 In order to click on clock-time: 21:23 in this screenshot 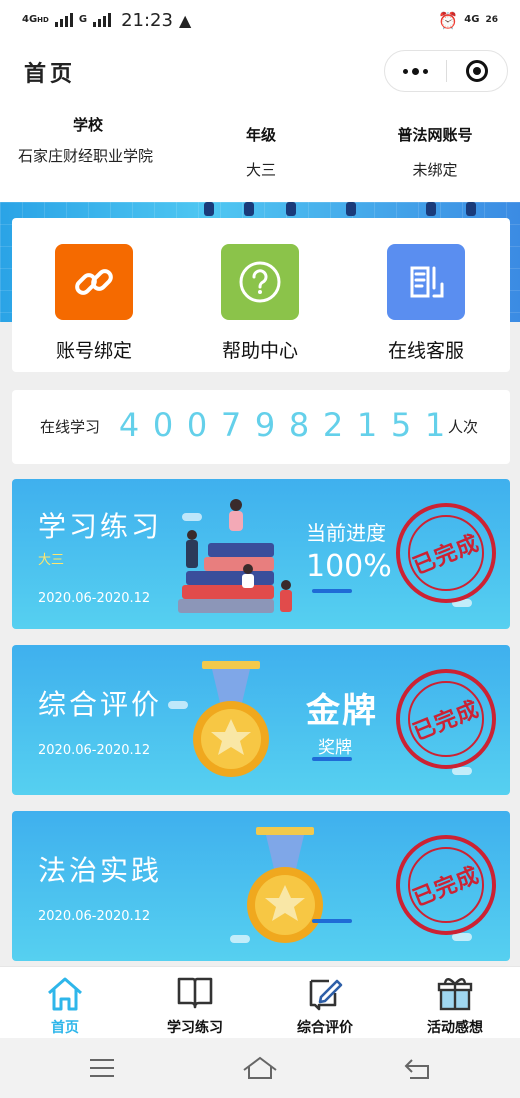, I will do `click(147, 20)`.